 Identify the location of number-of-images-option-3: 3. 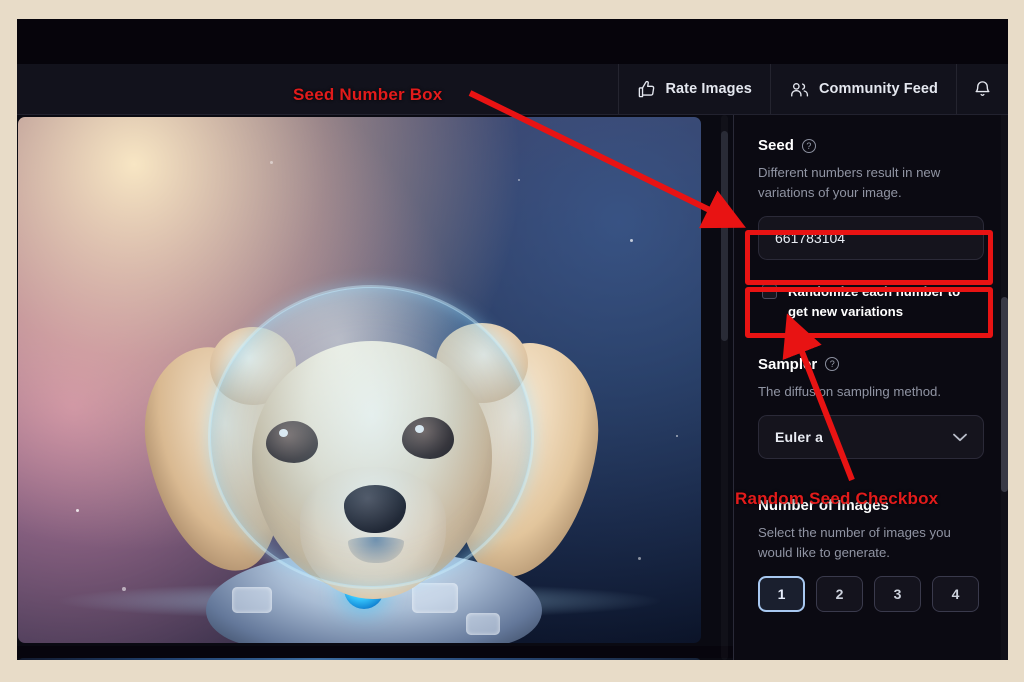
(897, 593).